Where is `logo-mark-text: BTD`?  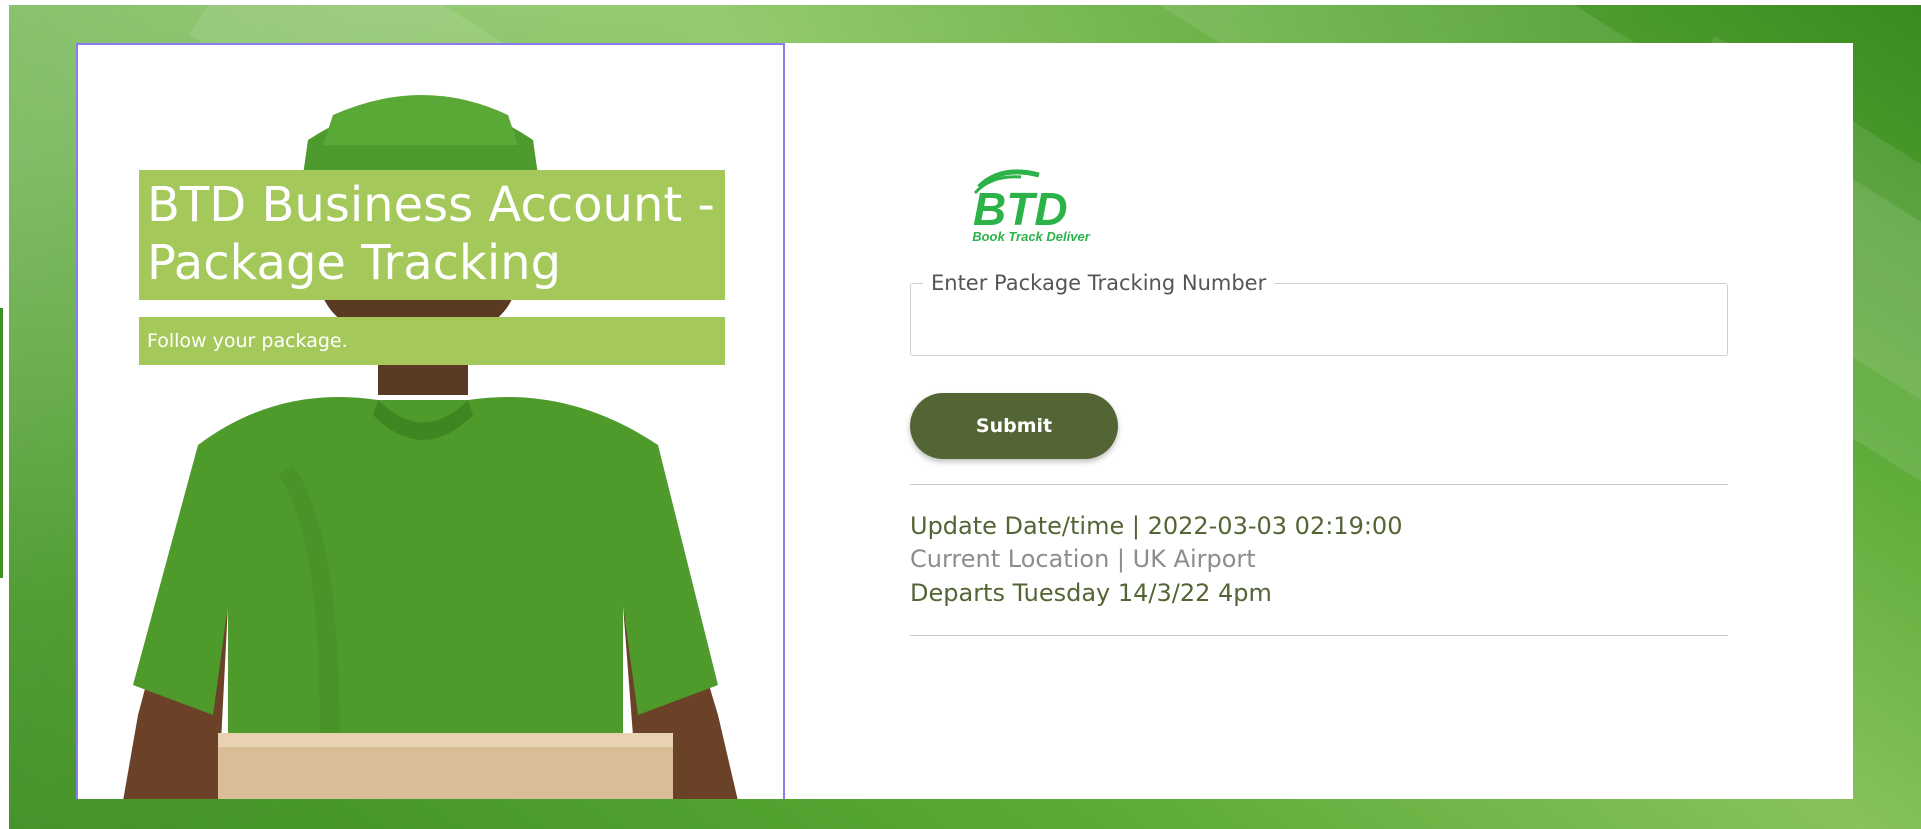
logo-mark-text: BTD is located at coordinates (1020, 207).